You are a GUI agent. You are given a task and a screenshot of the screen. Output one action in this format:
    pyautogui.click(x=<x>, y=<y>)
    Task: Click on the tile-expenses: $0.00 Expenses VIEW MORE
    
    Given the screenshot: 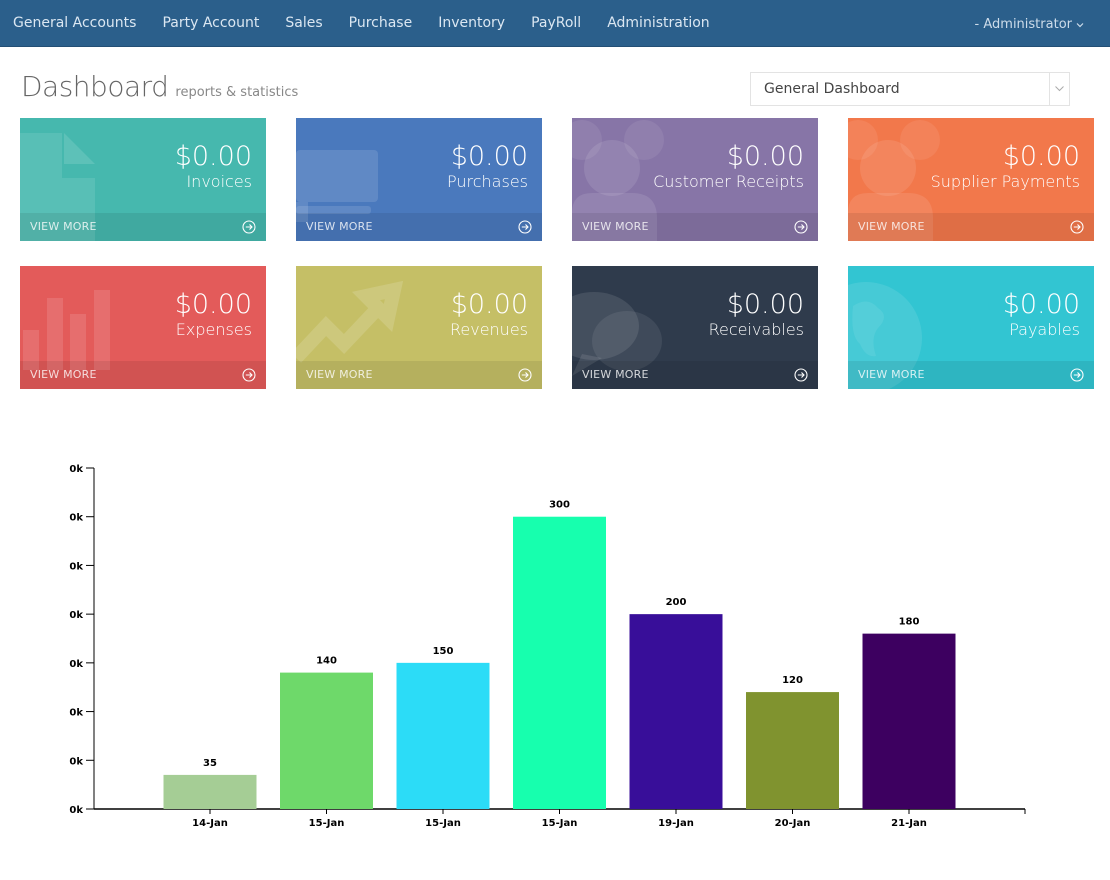 What is the action you would take?
    pyautogui.click(x=143, y=327)
    